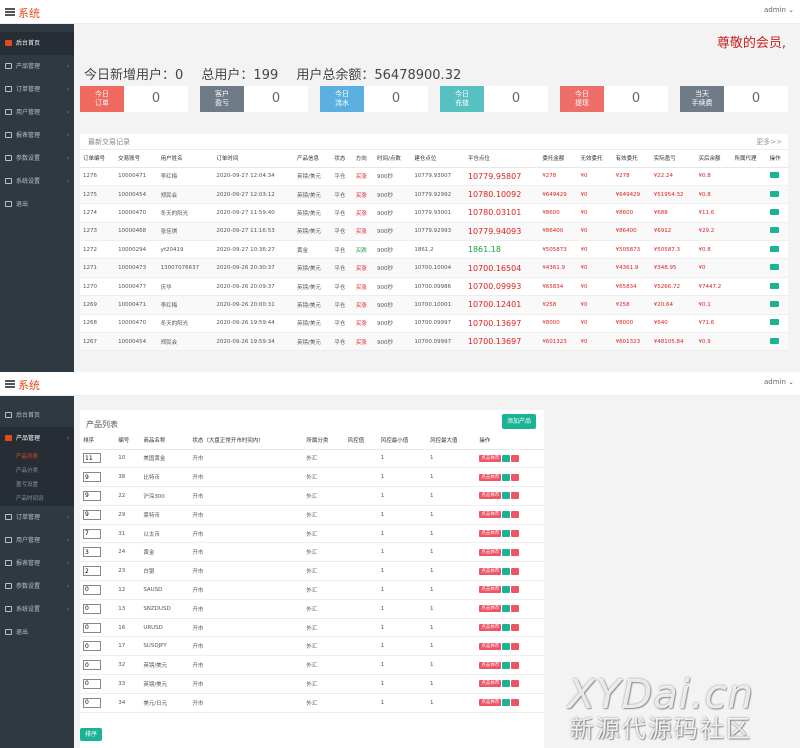  I want to click on sidebar-subitem: 产品分类, so click(37, 471).